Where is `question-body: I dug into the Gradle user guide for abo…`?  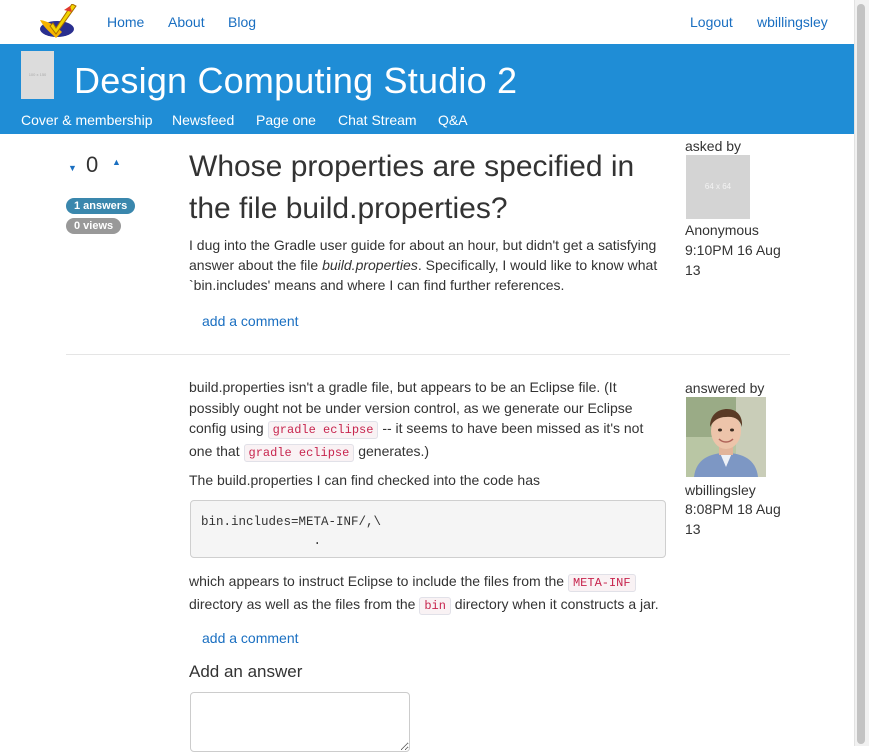
question-body: I dug into the Gradle user guide for abo… is located at coordinates (424, 265).